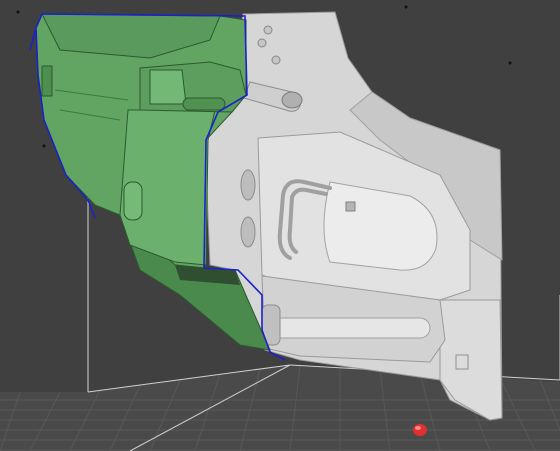 The height and width of the screenshot is (451, 560). Describe the element at coordinates (420, 430) in the screenshot. I see `pivot-marker` at that location.